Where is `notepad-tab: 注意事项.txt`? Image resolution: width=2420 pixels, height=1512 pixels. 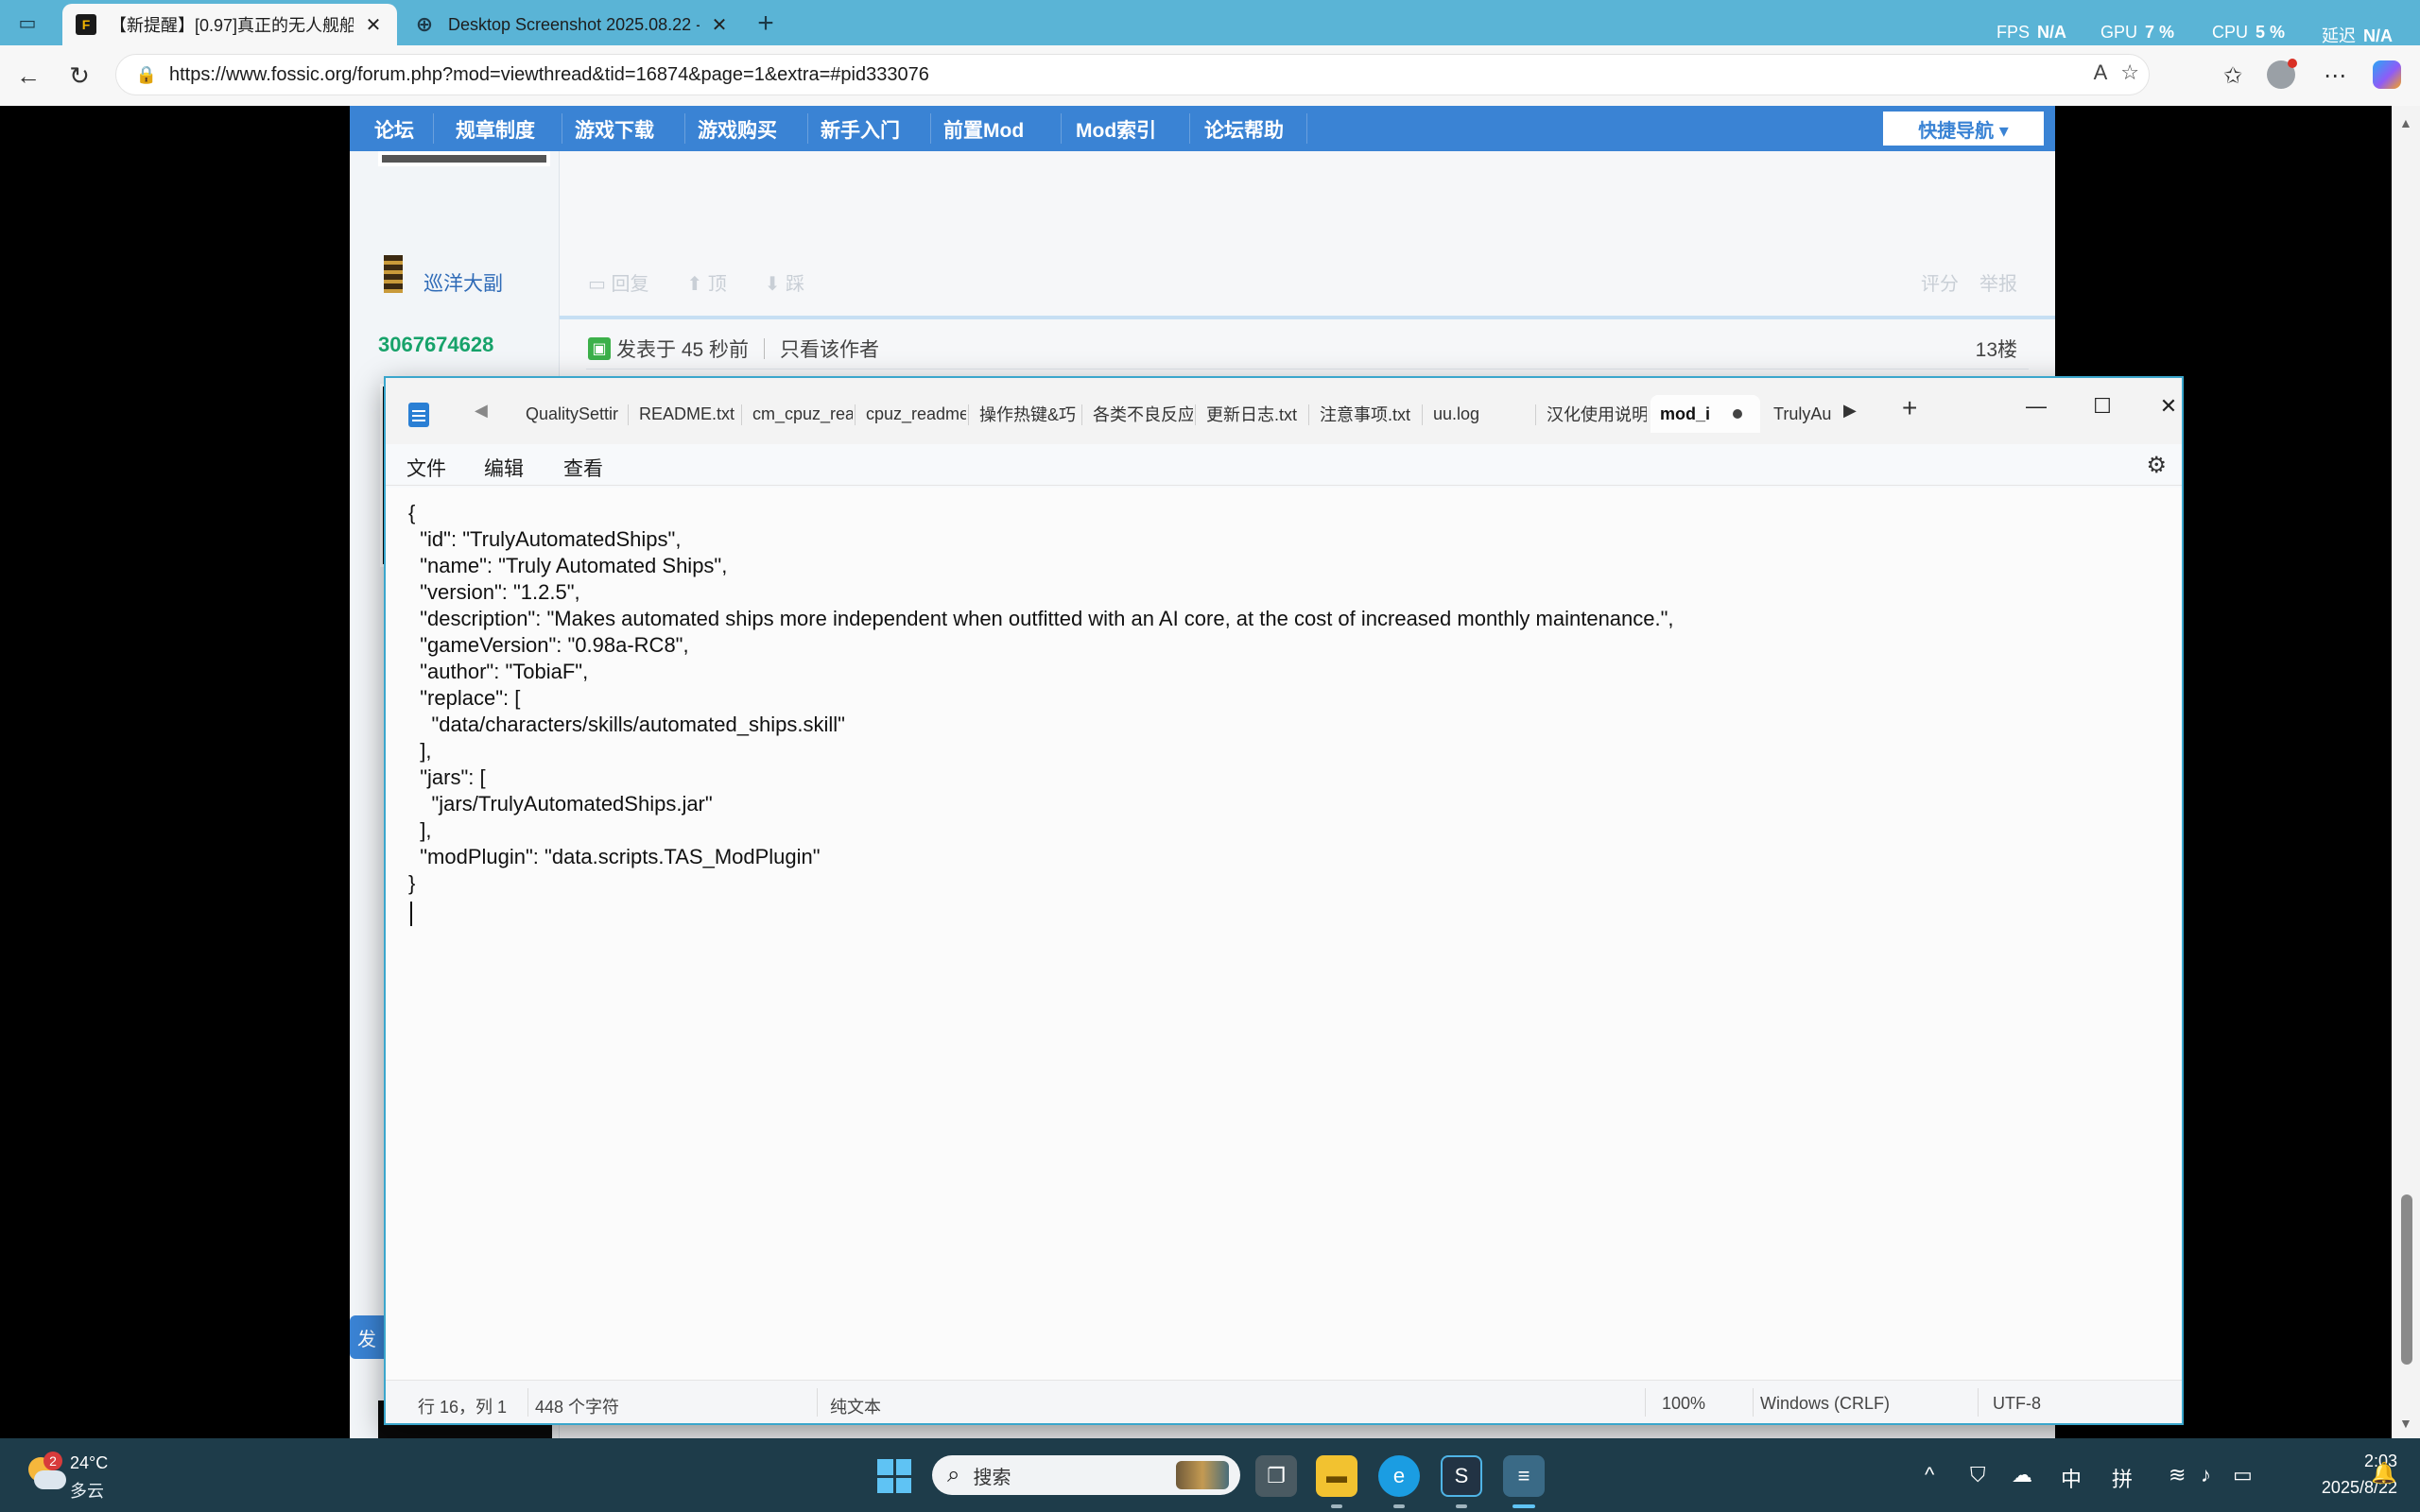 notepad-tab: 注意事项.txt is located at coordinates (1365, 414).